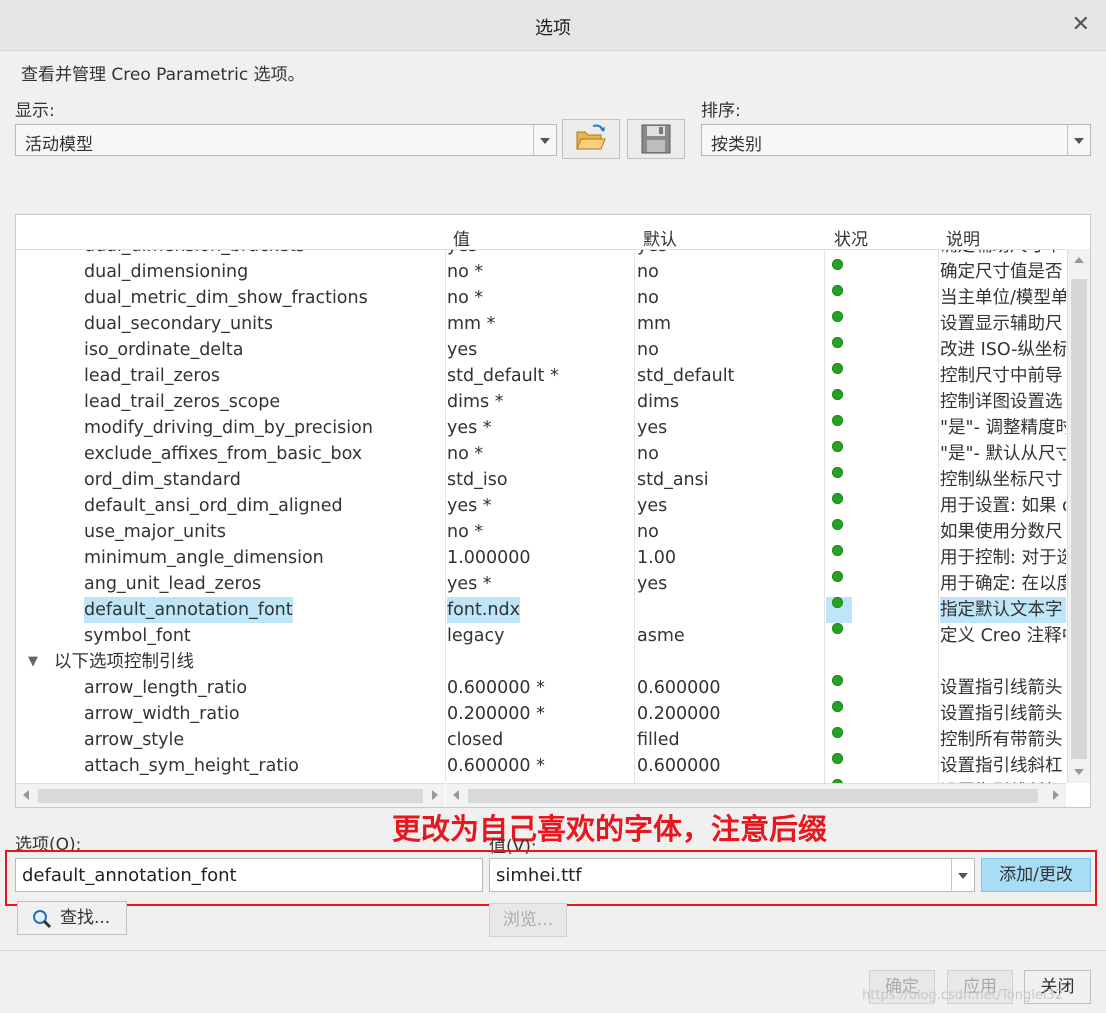 The width and height of the screenshot is (1106, 1013). What do you see at coordinates (1079, 772) in the screenshot?
I see `scroll-down-icon` at bounding box center [1079, 772].